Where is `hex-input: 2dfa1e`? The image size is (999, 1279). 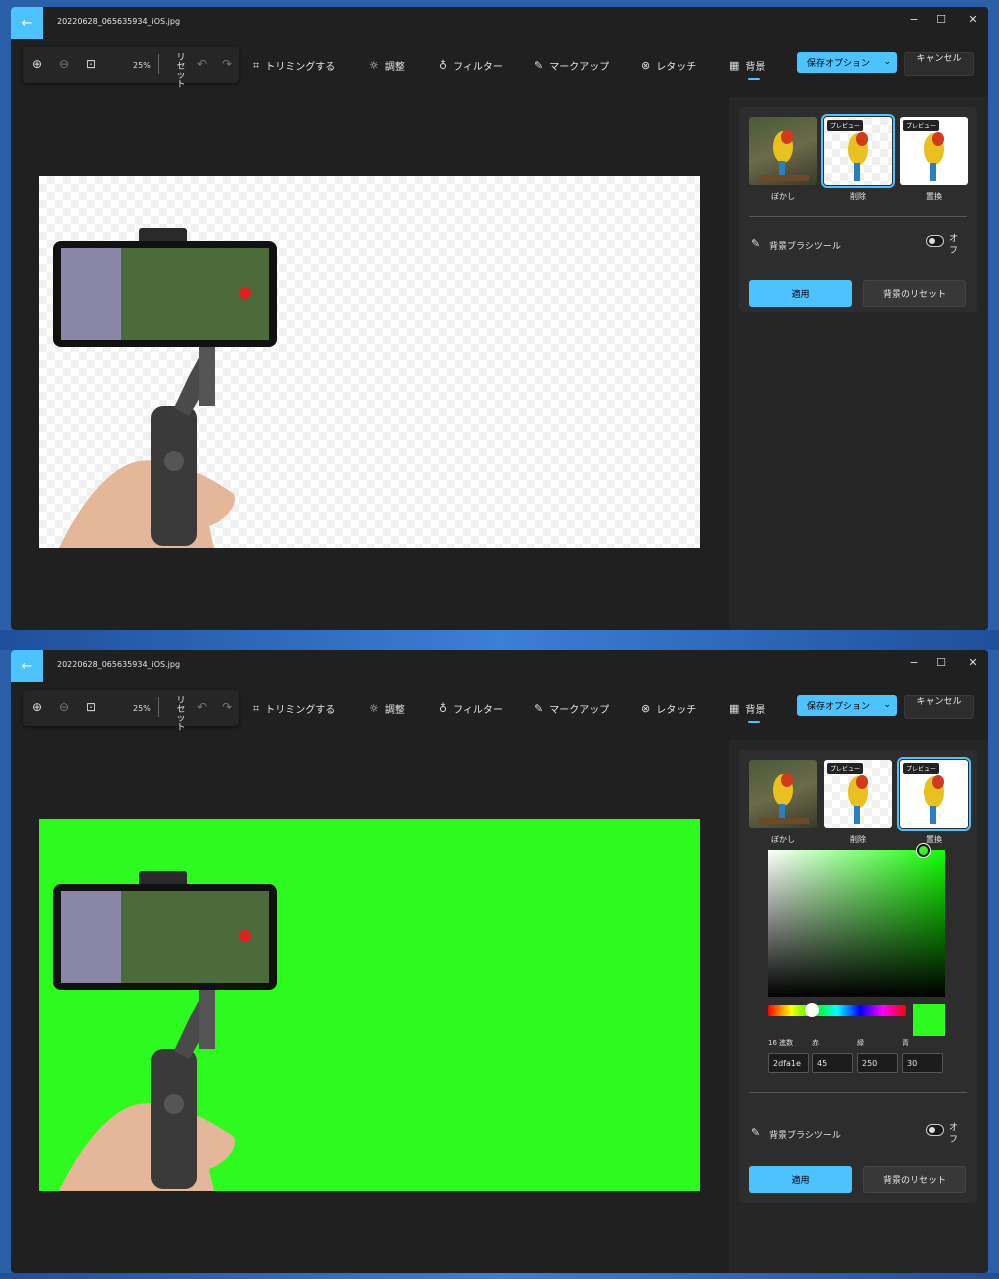 hex-input: 2dfa1e is located at coordinates (788, 1063).